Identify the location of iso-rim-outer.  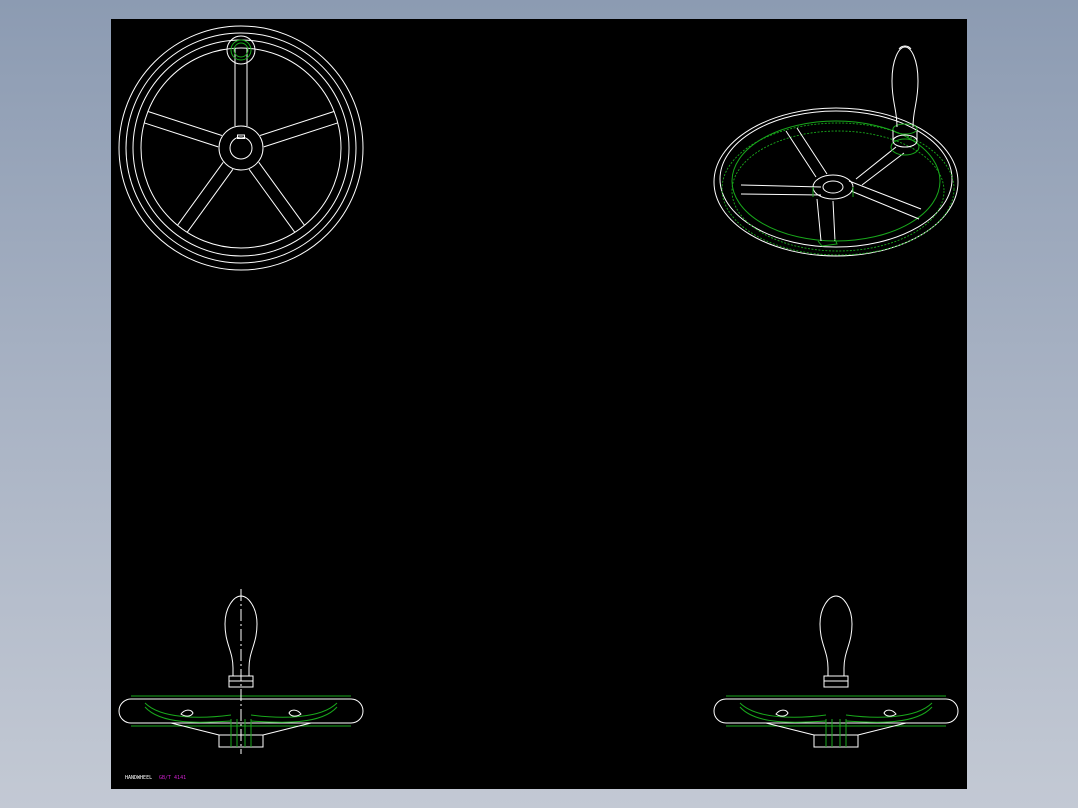
(836, 182).